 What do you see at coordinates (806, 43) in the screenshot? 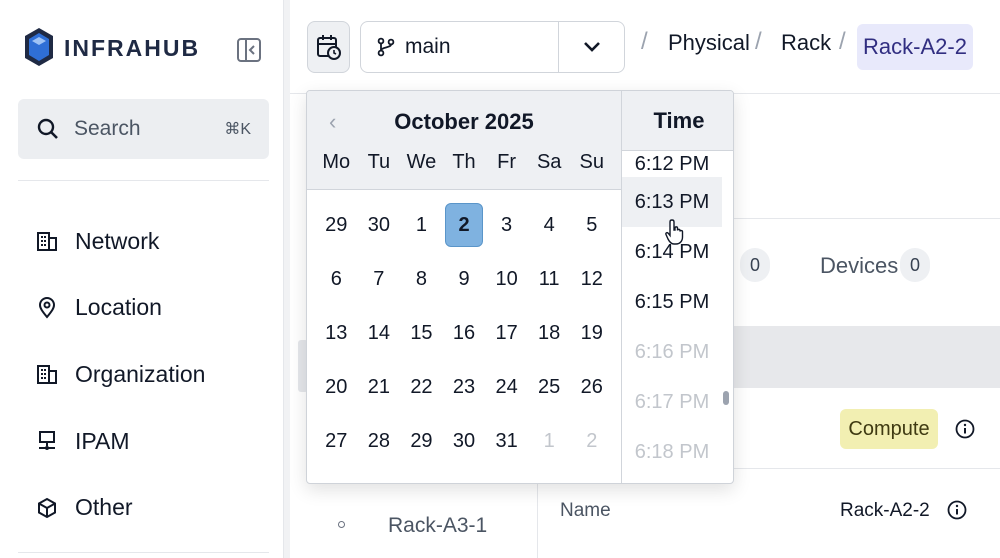
I see `breadcrumb-rack: Rack` at bounding box center [806, 43].